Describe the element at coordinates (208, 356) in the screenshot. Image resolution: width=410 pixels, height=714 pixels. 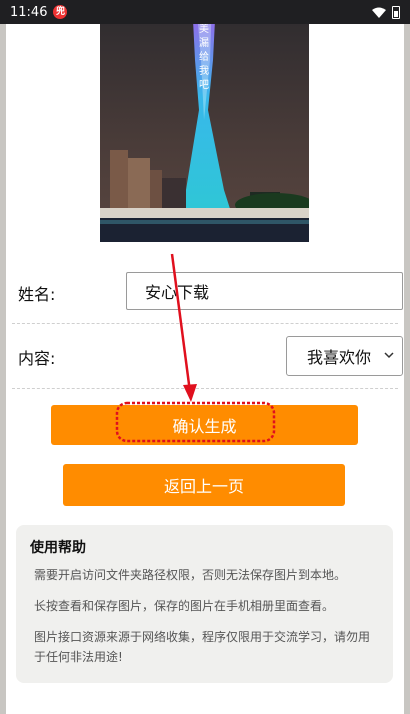
I see `content-row: 内容: 我喜欢你` at that location.